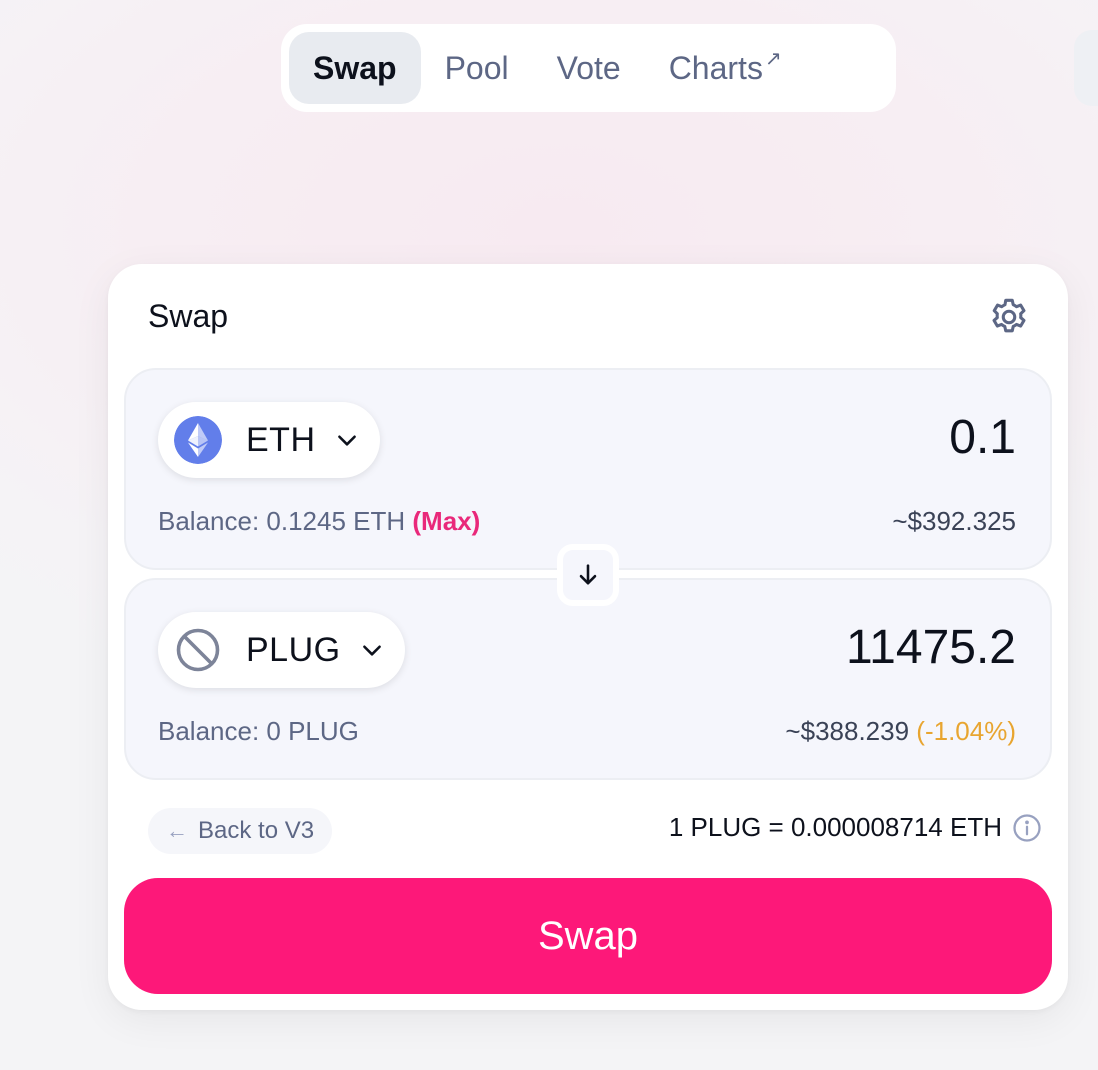 The image size is (1098, 1070). Describe the element at coordinates (966, 731) in the screenshot. I see `price-impact: (-1.04%)` at that location.